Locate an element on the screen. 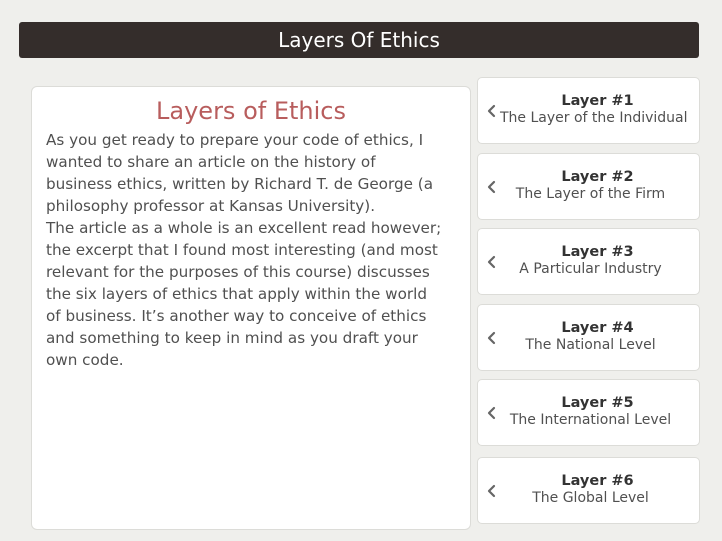 The image size is (722, 541). page-title: Layers Of Ethics is located at coordinates (359, 40).